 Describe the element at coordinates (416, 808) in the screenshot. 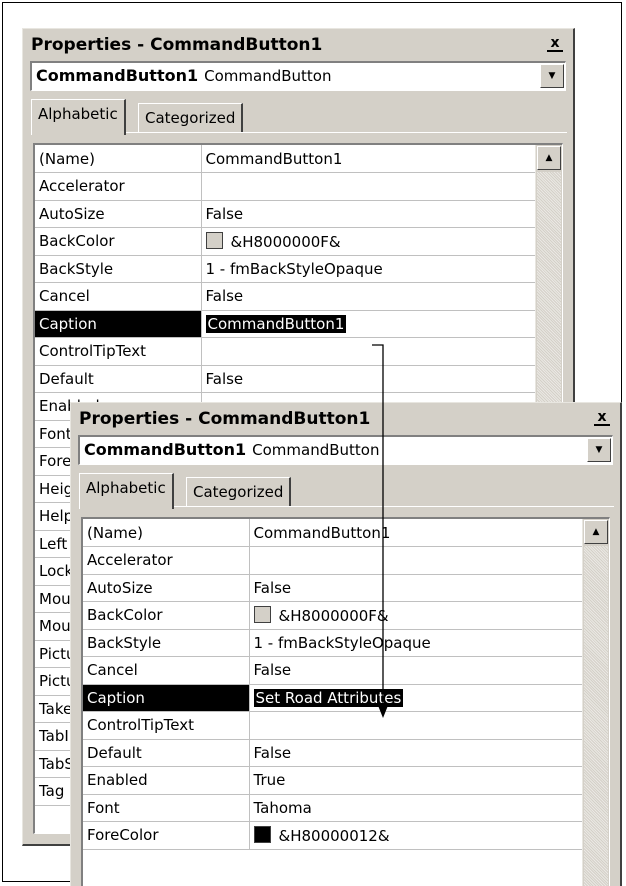

I see `property-value-cell: Tahoma` at that location.